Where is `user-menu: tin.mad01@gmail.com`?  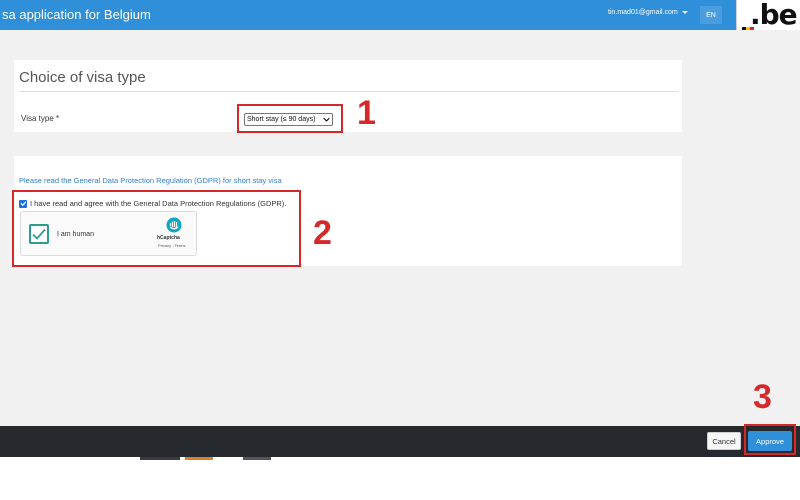 user-menu: tin.mad01@gmail.com is located at coordinates (648, 12).